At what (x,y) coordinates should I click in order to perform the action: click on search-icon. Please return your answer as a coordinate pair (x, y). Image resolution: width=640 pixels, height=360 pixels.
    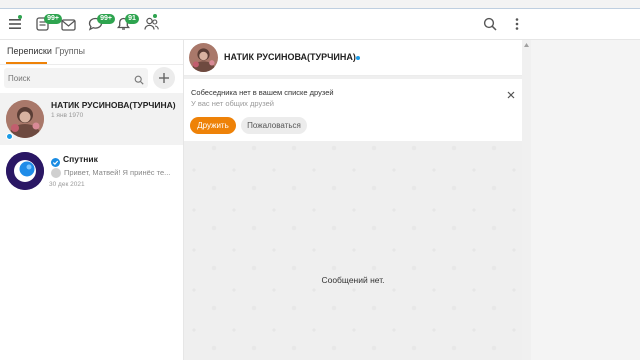
    Looking at the image, I should click on (490, 24).